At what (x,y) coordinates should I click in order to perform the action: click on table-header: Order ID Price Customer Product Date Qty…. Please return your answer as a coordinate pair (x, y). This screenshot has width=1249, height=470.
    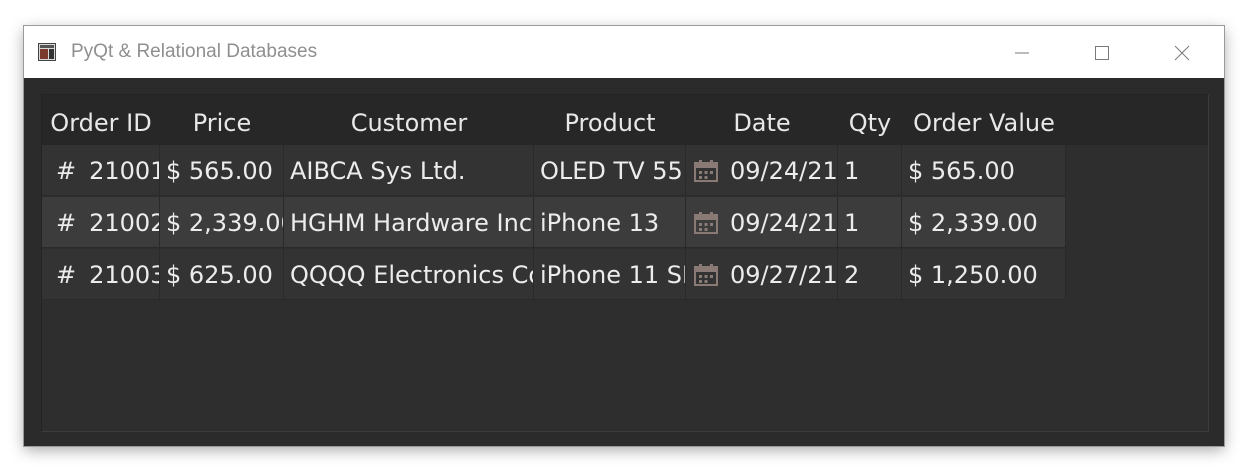
    Looking at the image, I should click on (625, 120).